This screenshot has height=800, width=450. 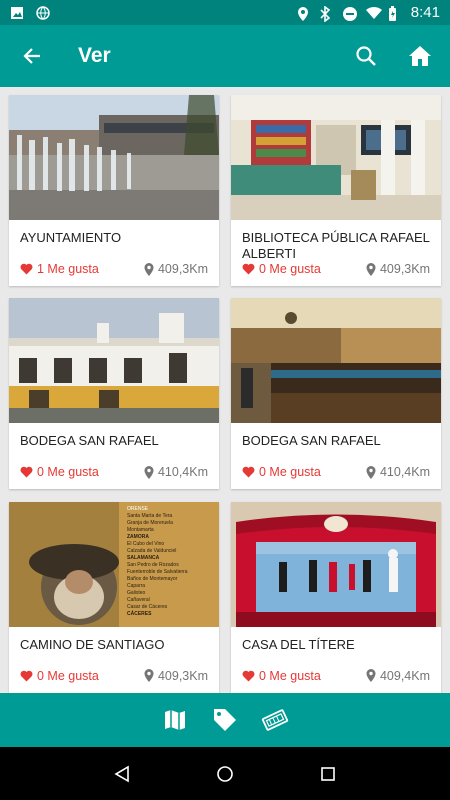 What do you see at coordinates (43, 12) in the screenshot?
I see `globe-notification-icon` at bounding box center [43, 12].